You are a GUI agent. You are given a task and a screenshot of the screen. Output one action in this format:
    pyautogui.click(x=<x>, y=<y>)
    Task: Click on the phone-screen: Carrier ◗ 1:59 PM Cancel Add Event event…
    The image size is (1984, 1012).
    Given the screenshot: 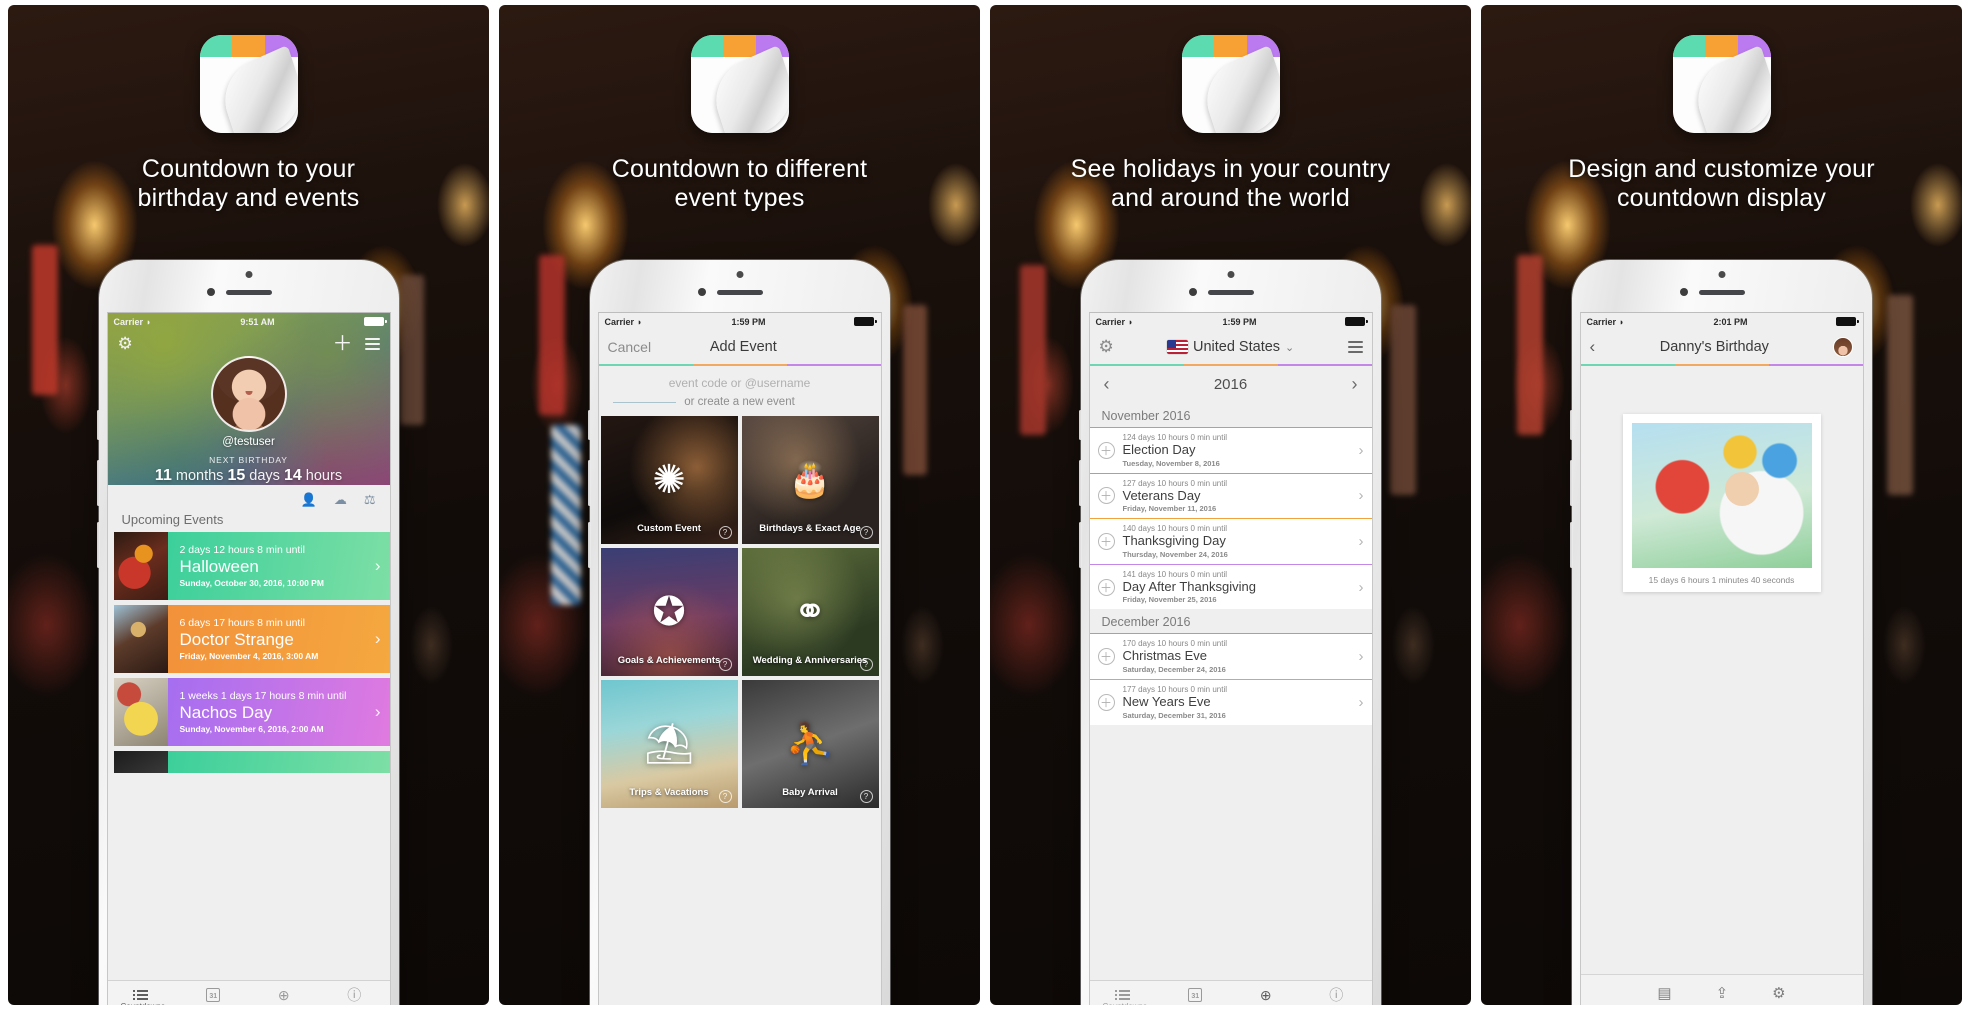 What is the action you would take?
    pyautogui.click(x=739, y=658)
    